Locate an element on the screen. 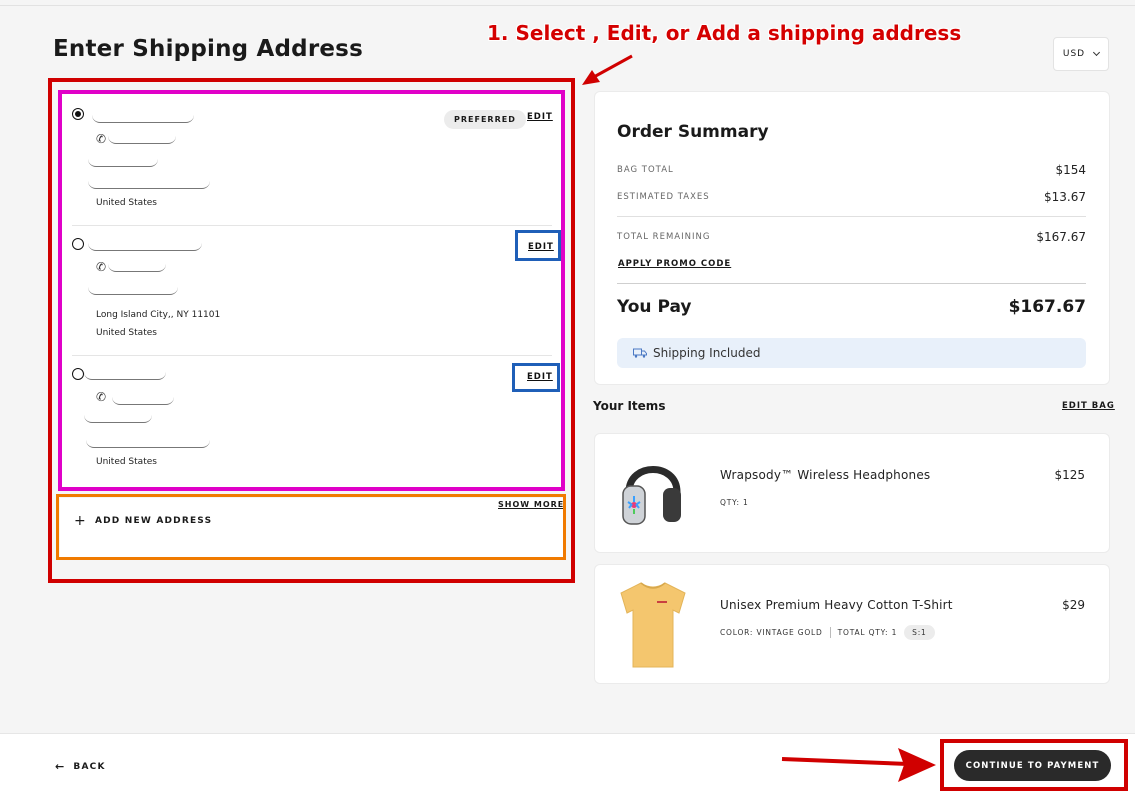  you-pay-value: $167.67 is located at coordinates (1047, 307).